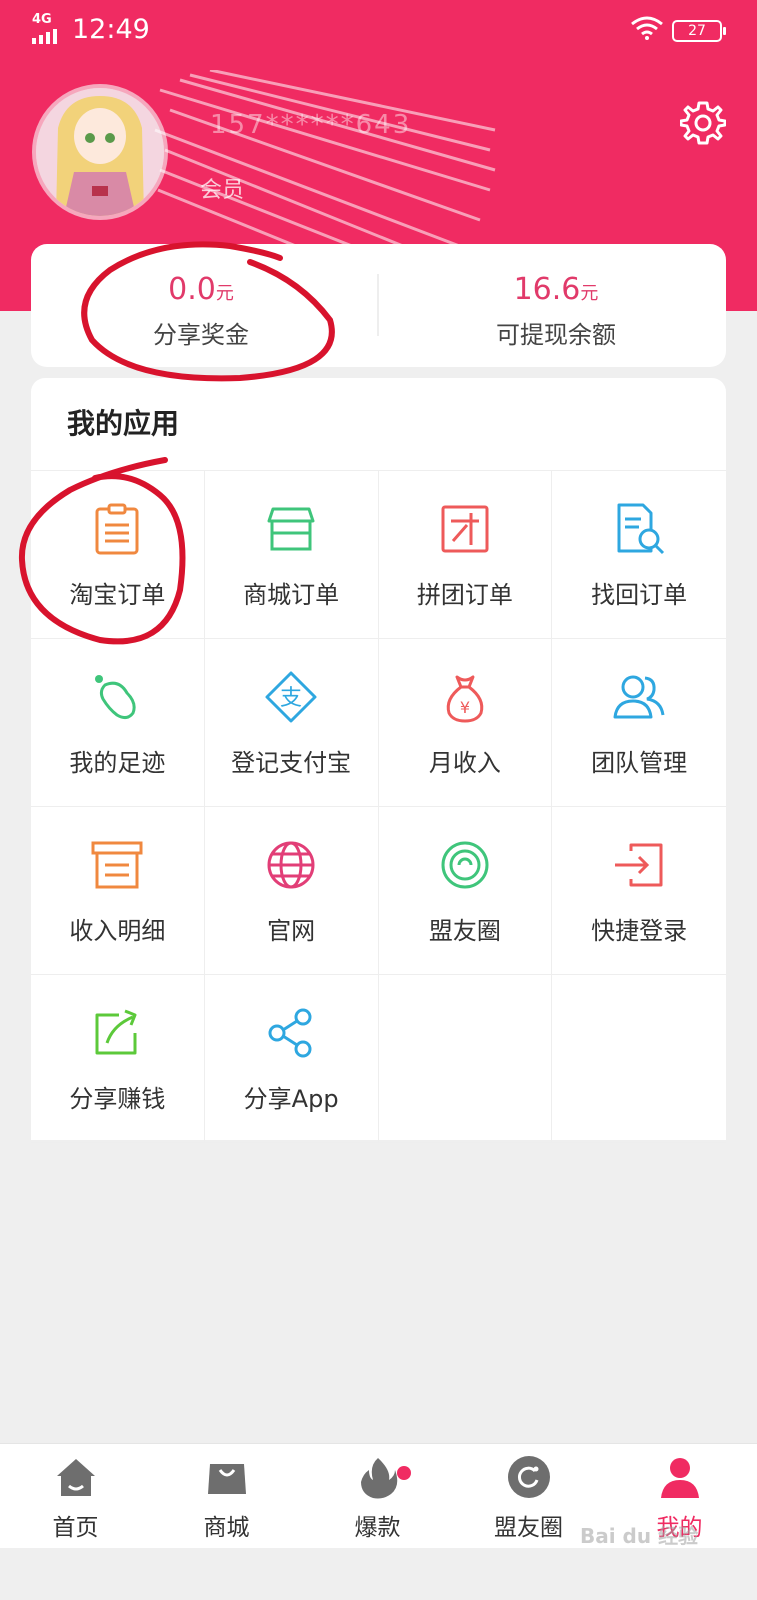 The width and height of the screenshot is (757, 1600). What do you see at coordinates (118, 723) in the screenshot?
I see `app-footprints: 我的足迹` at bounding box center [118, 723].